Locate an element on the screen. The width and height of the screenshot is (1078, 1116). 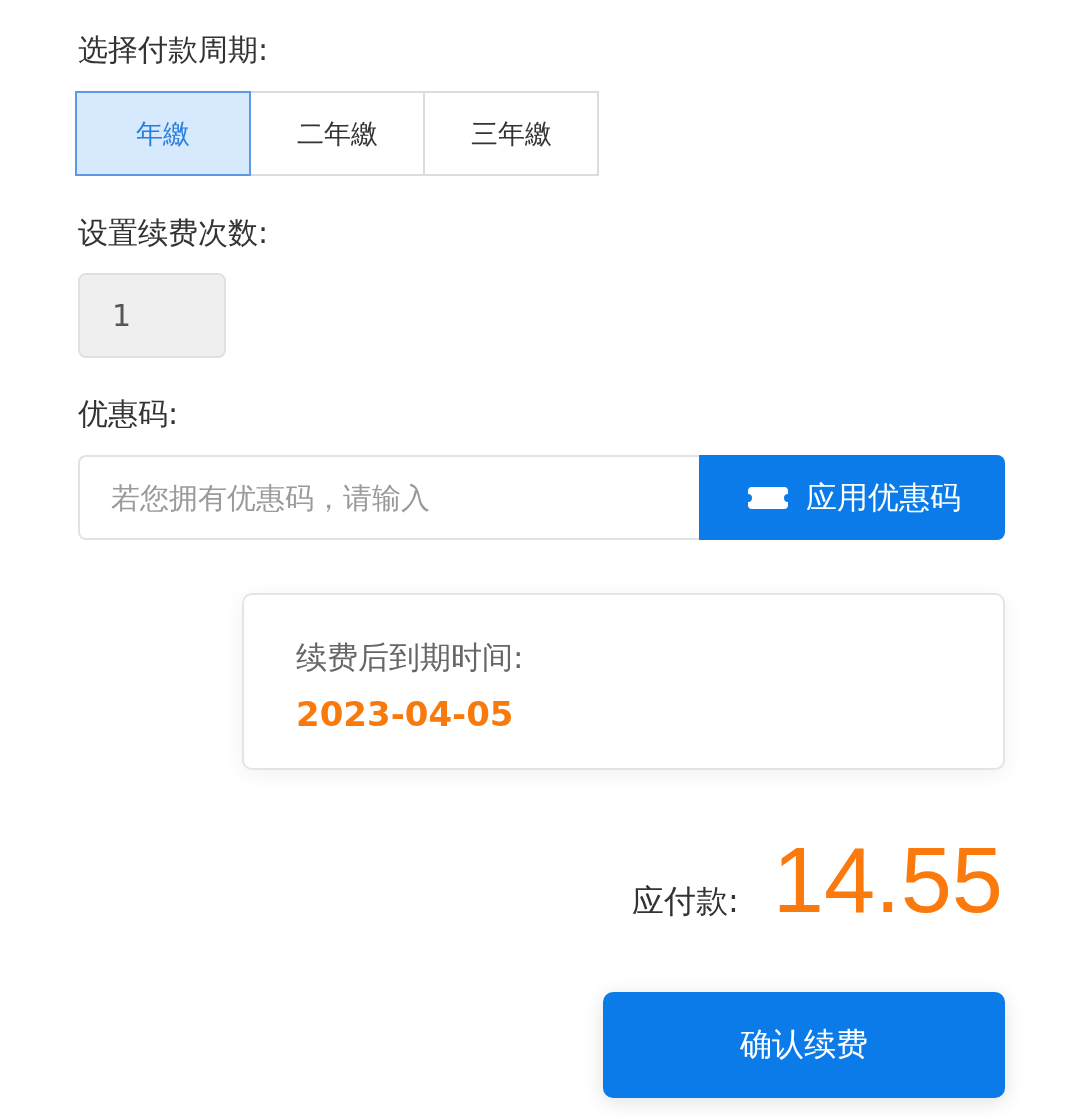
expiry-label: 续费后到期时间: is located at coordinates (410, 657).